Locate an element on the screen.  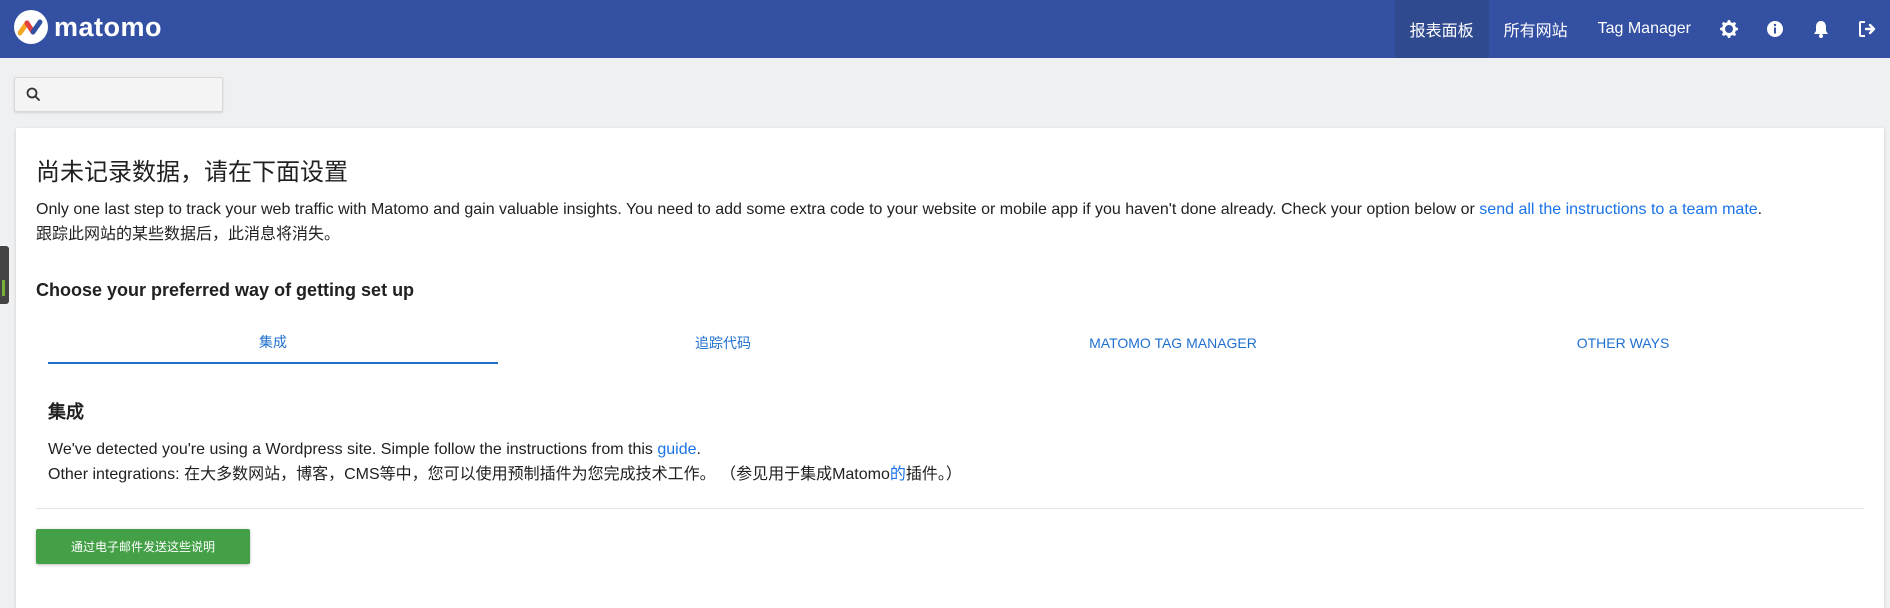
side-panel-handle is located at coordinates (4, 275).